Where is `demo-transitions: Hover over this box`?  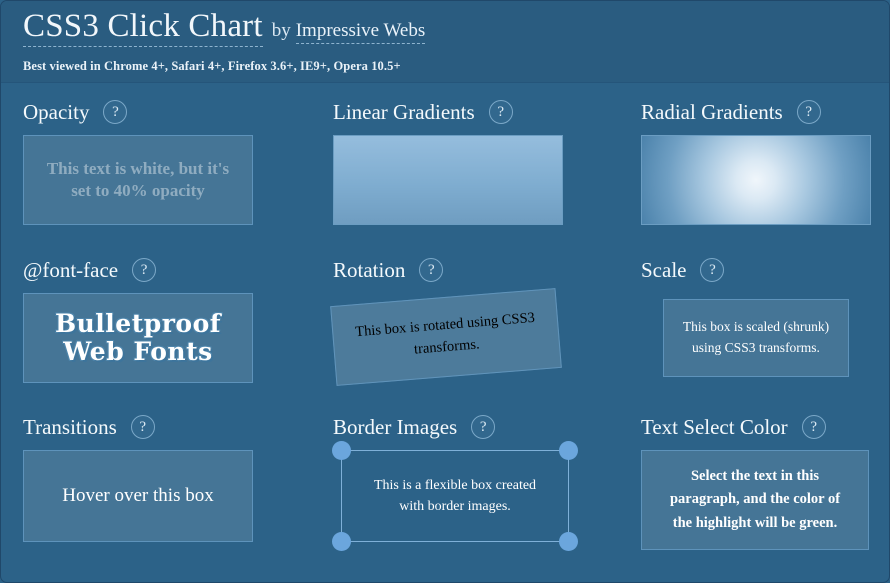
demo-transitions: Hover over this box is located at coordinates (138, 496).